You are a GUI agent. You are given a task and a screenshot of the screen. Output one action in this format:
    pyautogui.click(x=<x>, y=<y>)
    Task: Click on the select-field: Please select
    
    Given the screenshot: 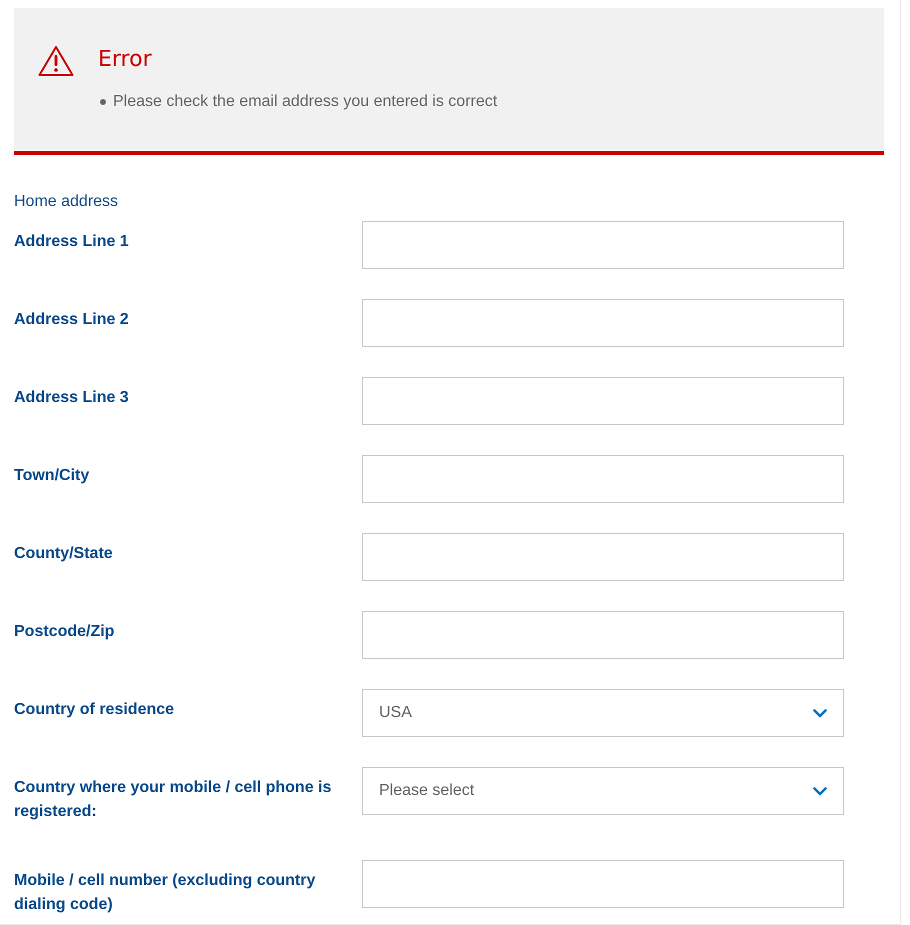 What is the action you would take?
    pyautogui.click(x=603, y=791)
    